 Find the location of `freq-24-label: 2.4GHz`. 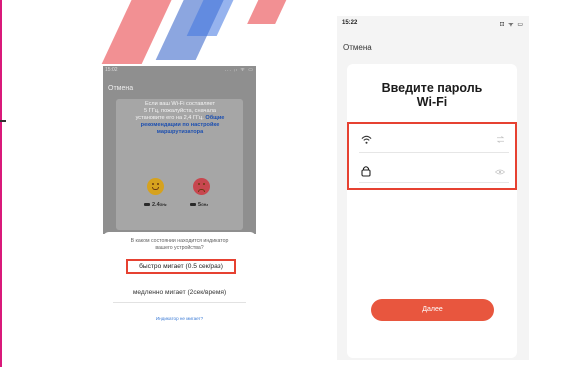

freq-24-label: 2.4GHz is located at coordinates (155, 205).